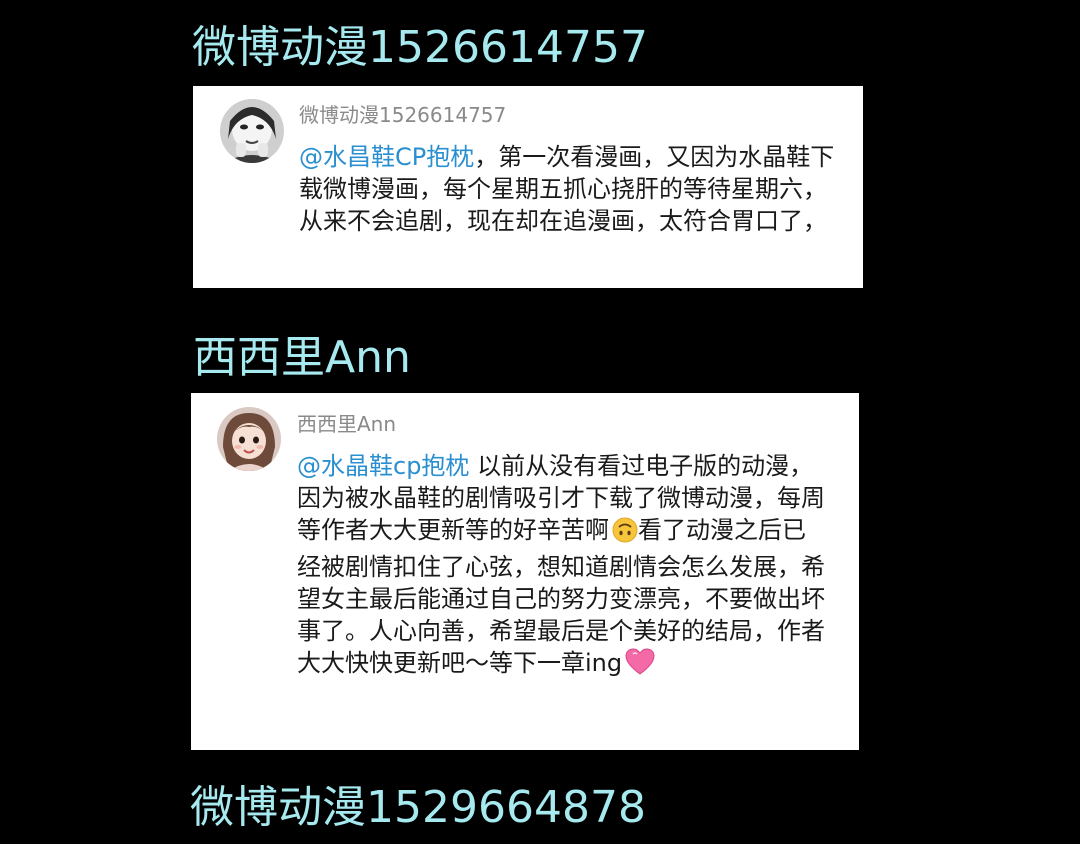 This screenshot has height=844, width=1080. What do you see at coordinates (249, 439) in the screenshot?
I see `child-avatar-icon` at bounding box center [249, 439].